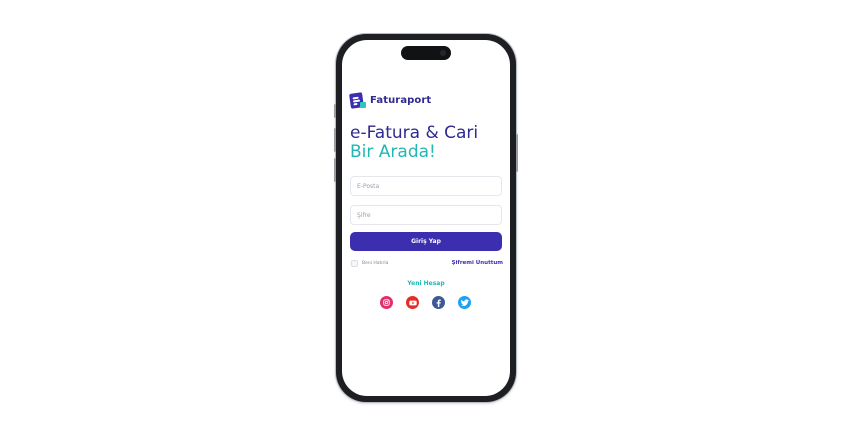 This screenshot has height=436, width=850. I want to click on password-field, so click(426, 215).